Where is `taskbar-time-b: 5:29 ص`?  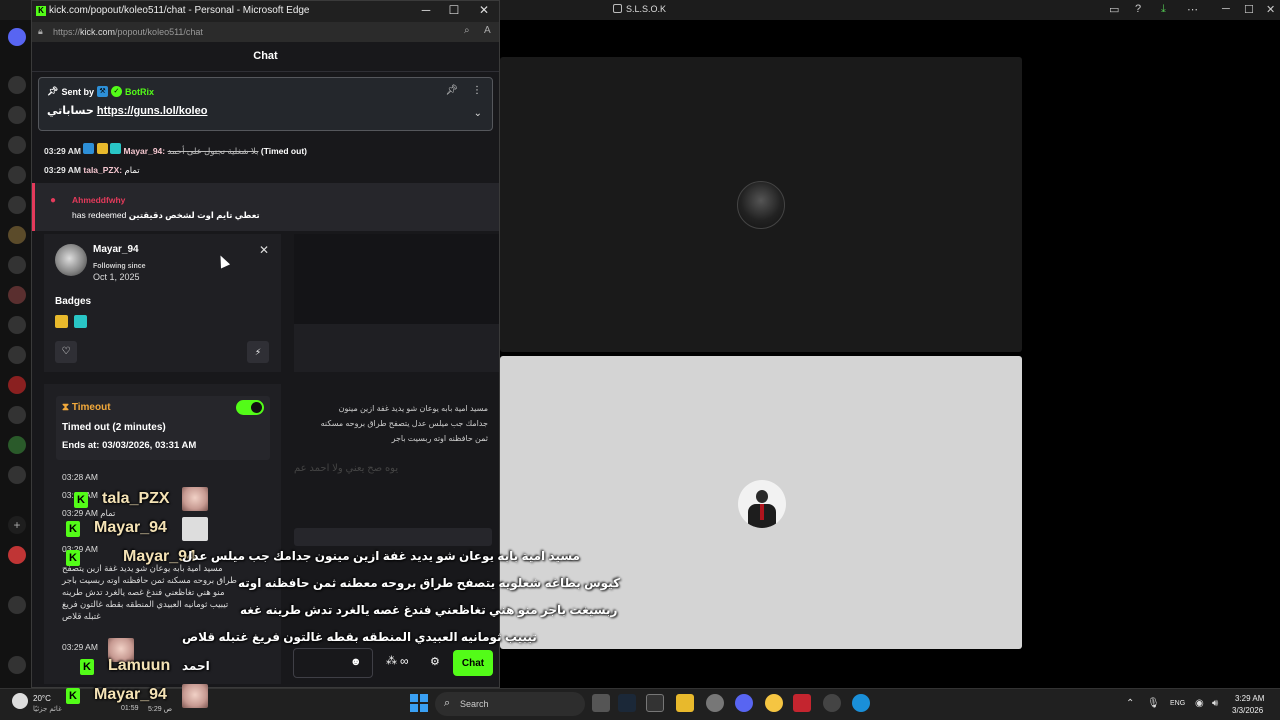 taskbar-time-b: 5:29 ص is located at coordinates (160, 709).